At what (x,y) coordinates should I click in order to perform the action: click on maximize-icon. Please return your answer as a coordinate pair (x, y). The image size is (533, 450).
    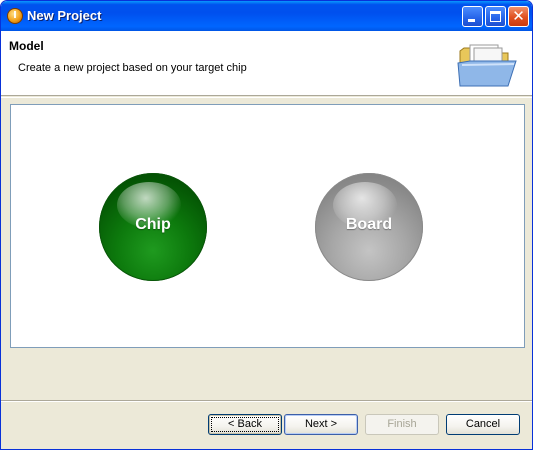
    Looking at the image, I should click on (495, 16).